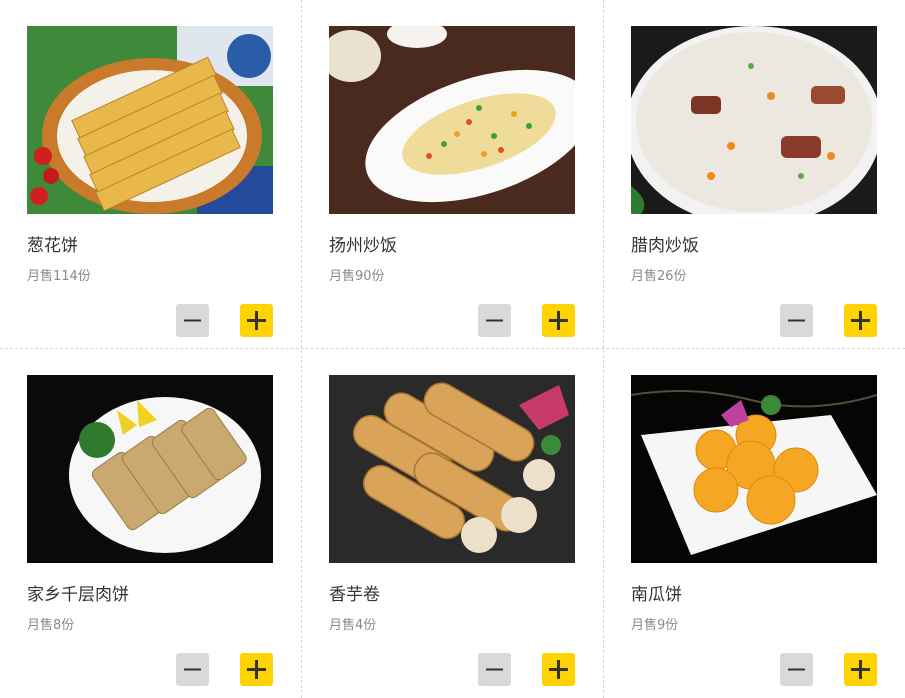 Image resolution: width=905 pixels, height=698 pixels. Describe the element at coordinates (150, 120) in the screenshot. I see `scallion-pancake-photo` at that location.